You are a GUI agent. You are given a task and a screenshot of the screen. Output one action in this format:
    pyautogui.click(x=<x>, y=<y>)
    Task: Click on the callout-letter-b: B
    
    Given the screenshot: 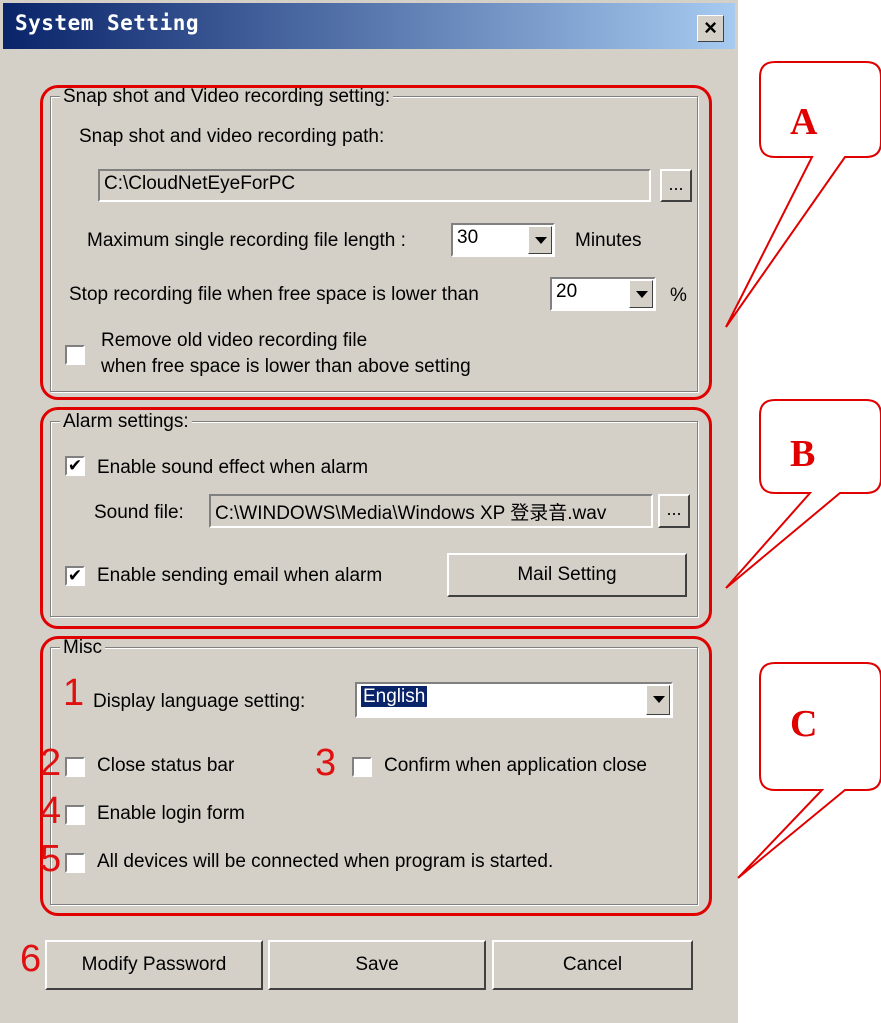 What is the action you would take?
    pyautogui.click(x=803, y=454)
    